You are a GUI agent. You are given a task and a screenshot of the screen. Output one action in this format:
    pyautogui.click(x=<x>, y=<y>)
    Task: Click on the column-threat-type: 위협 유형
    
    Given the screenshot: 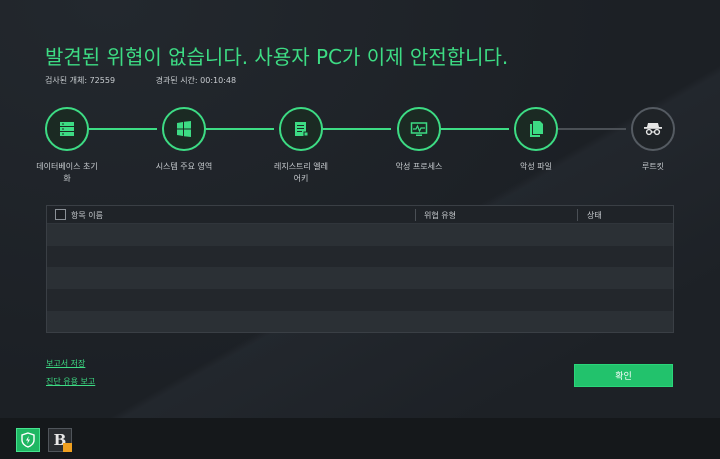 What is the action you would take?
    pyautogui.click(x=440, y=215)
    